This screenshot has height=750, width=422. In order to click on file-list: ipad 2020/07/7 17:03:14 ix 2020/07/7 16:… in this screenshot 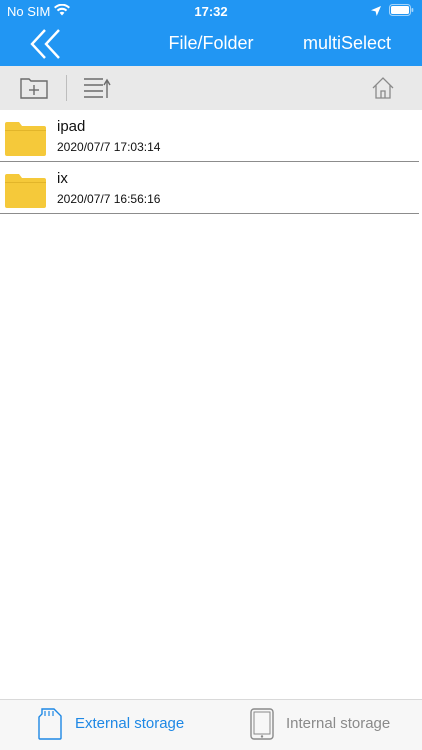, I will do `click(211, 162)`.